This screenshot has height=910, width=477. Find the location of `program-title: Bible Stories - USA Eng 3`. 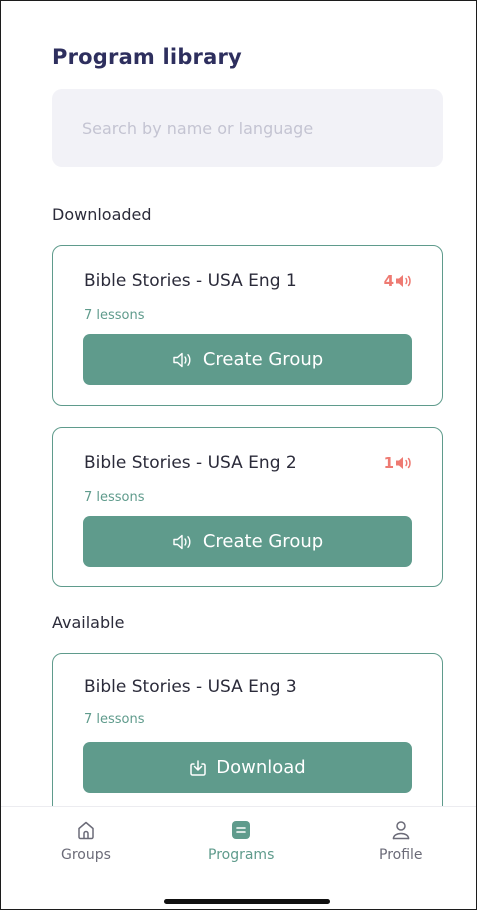

program-title: Bible Stories - USA Eng 3 is located at coordinates (190, 687).